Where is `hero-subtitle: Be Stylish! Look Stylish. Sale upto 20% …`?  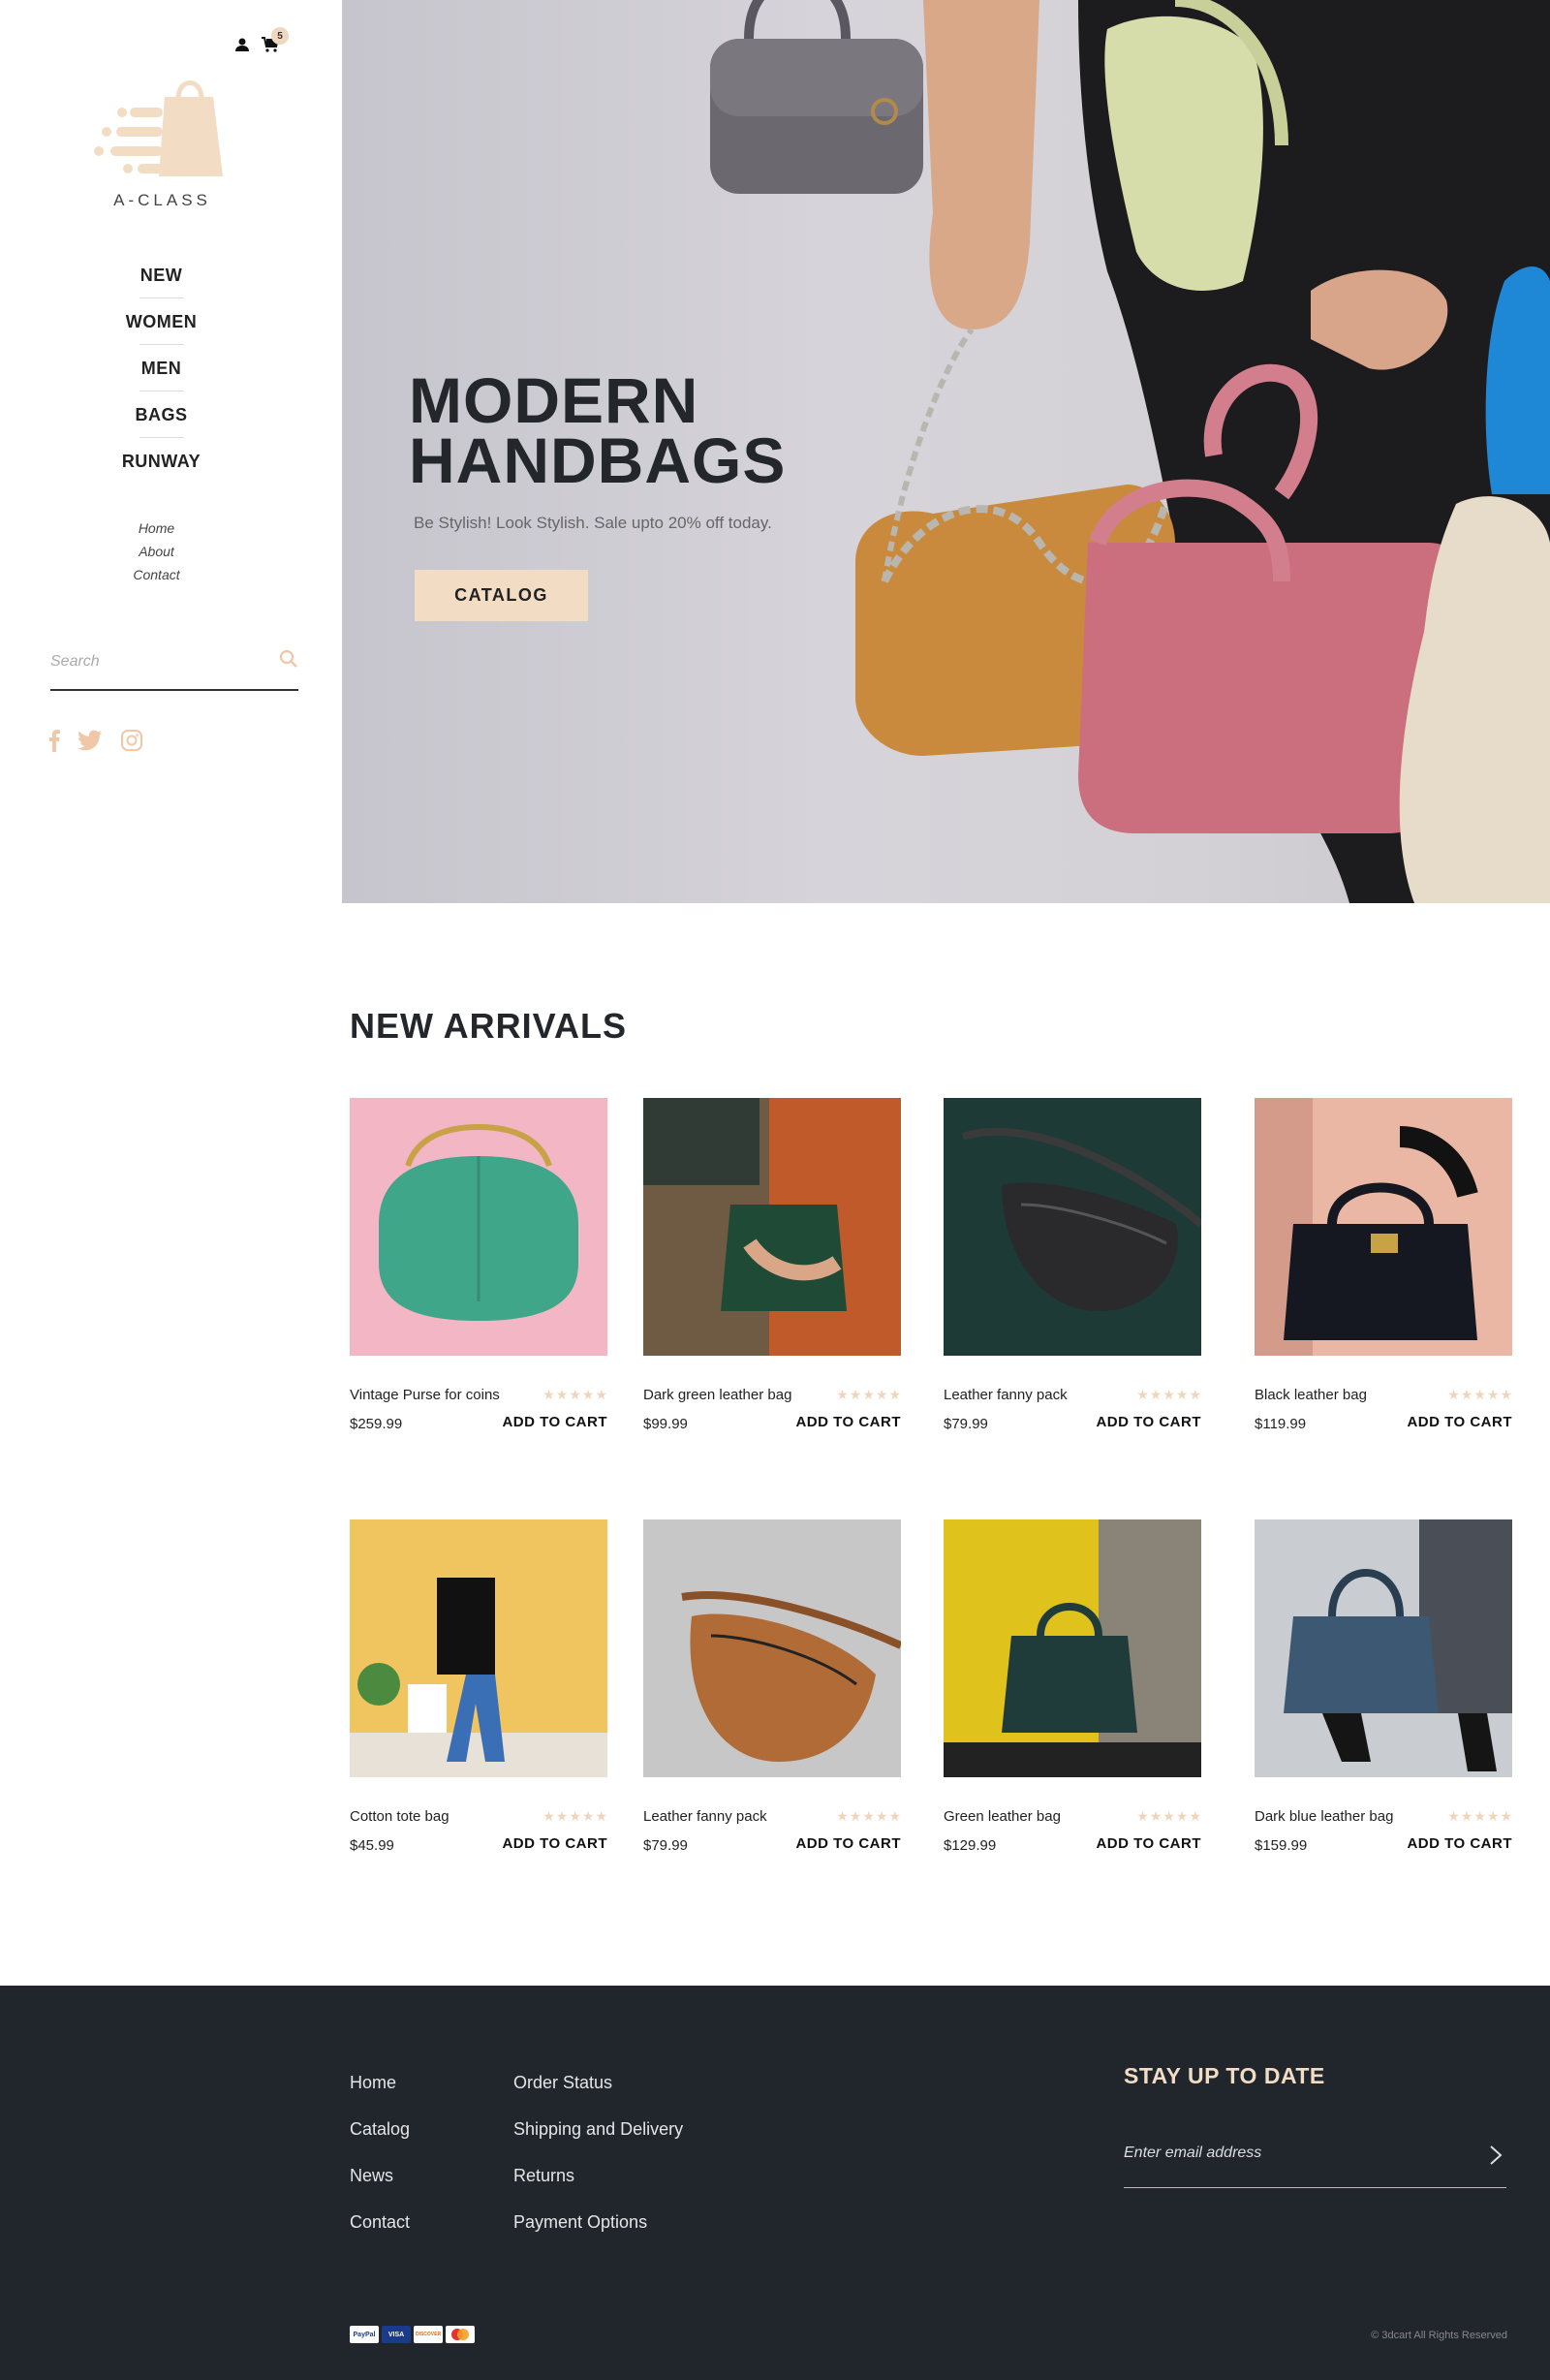
hero-subtitle: Be Stylish! Look Stylish. Sale upto 20% … is located at coordinates (593, 523).